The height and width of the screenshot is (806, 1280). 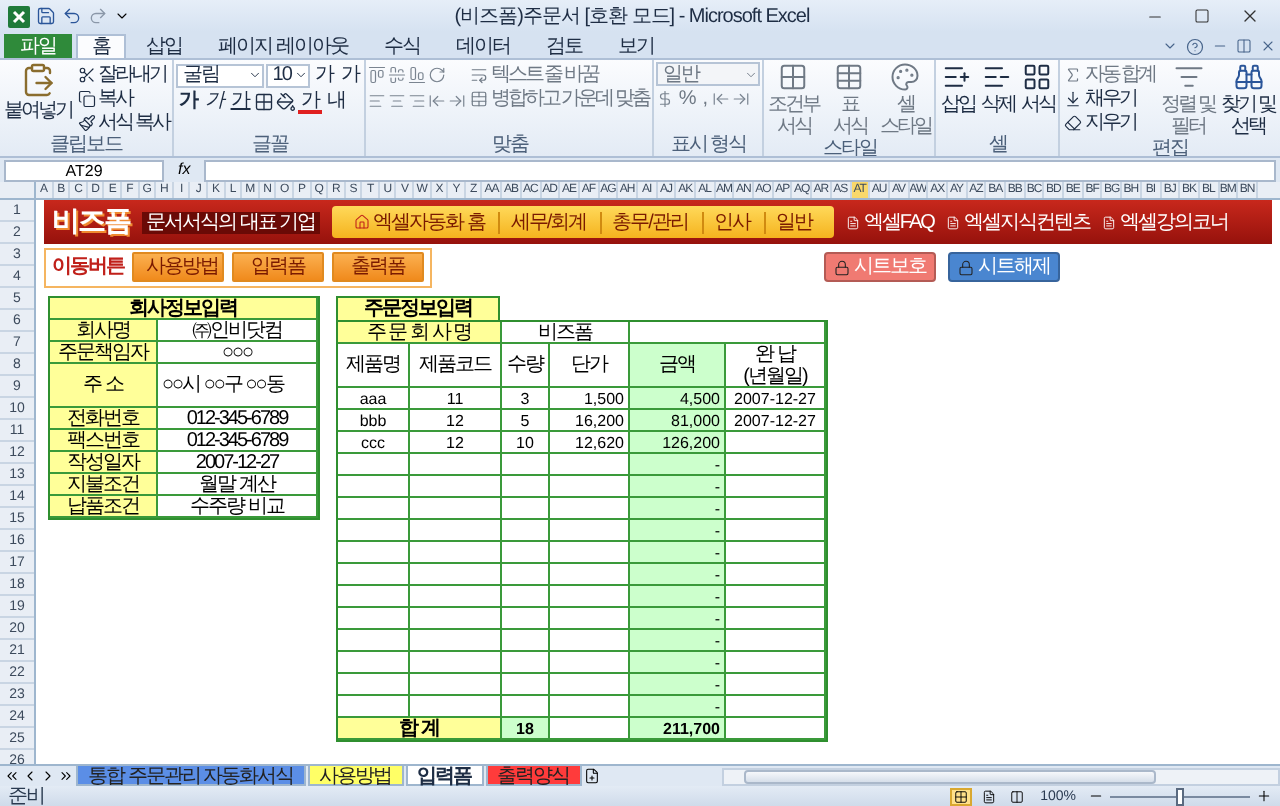 What do you see at coordinates (1110, 98) in the screenshot?
I see `ribbon-button: 채우기` at bounding box center [1110, 98].